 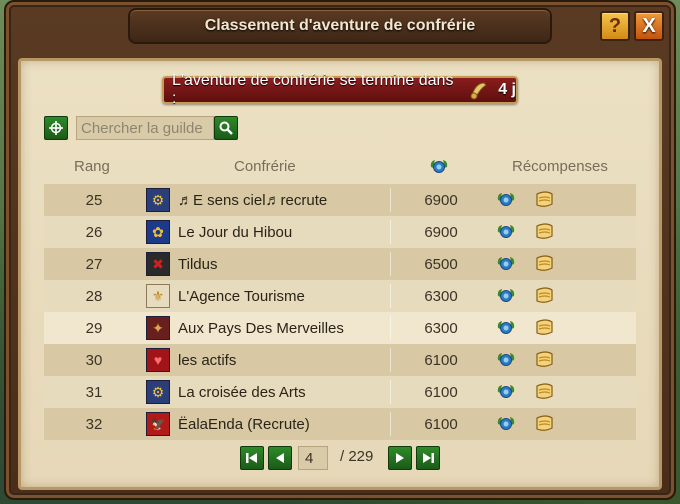 I want to click on rank-cell: 26, so click(x=94, y=232).